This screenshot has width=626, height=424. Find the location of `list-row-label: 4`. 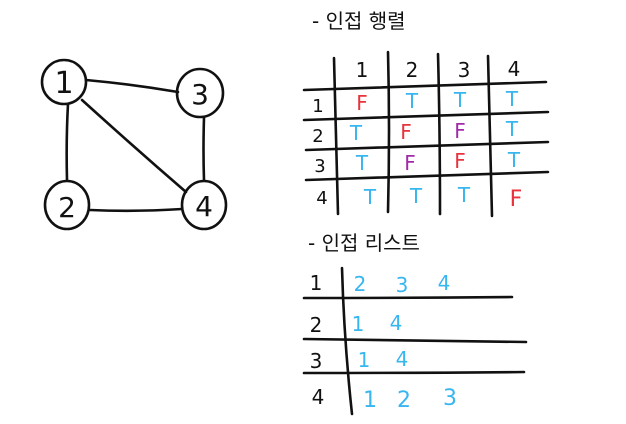

list-row-label: 4 is located at coordinates (318, 397).